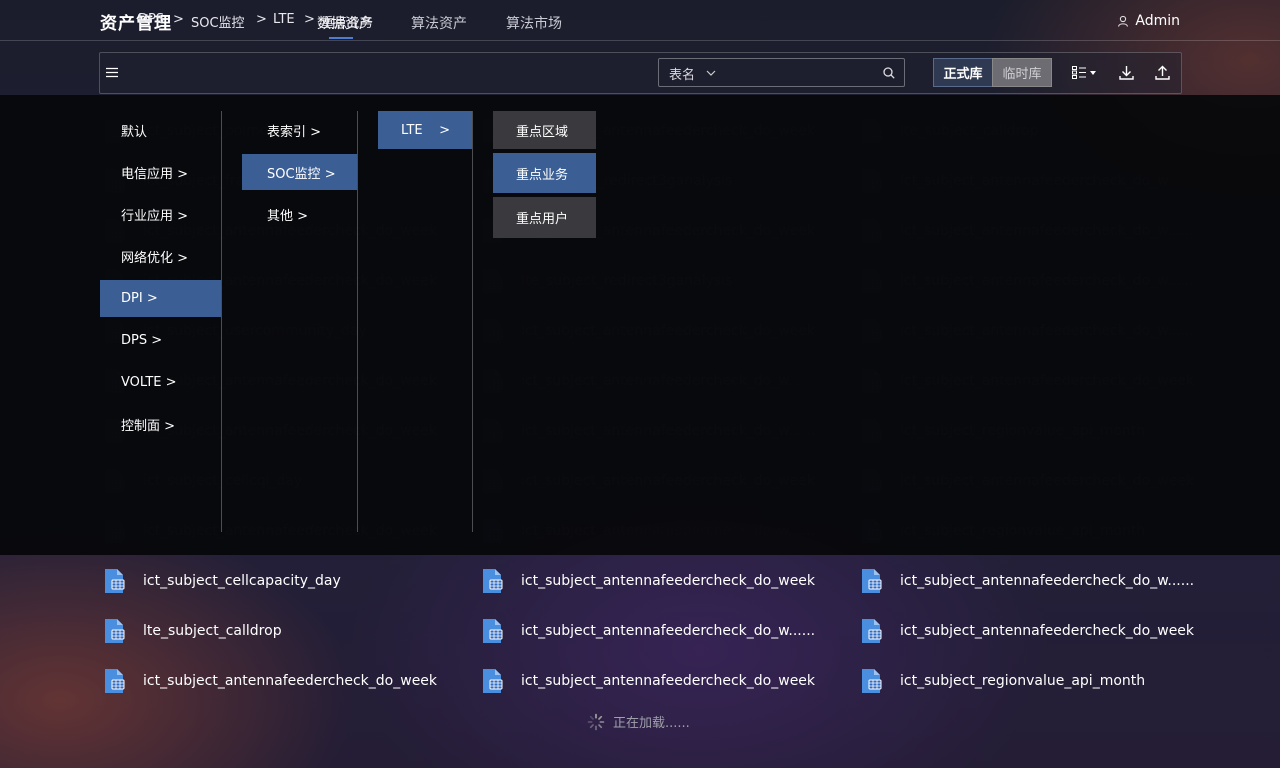 The width and height of the screenshot is (1280, 768). Describe the element at coordinates (160, 424) in the screenshot. I see `menu-item-control-plane: 控制面 >` at that location.